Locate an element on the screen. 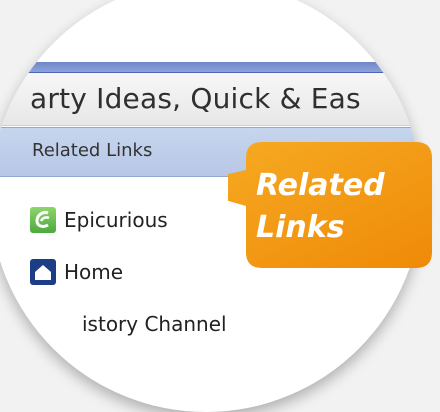 The width and height of the screenshot is (440, 412). list-item-epicurious: Epicurious is located at coordinates (99, 220).